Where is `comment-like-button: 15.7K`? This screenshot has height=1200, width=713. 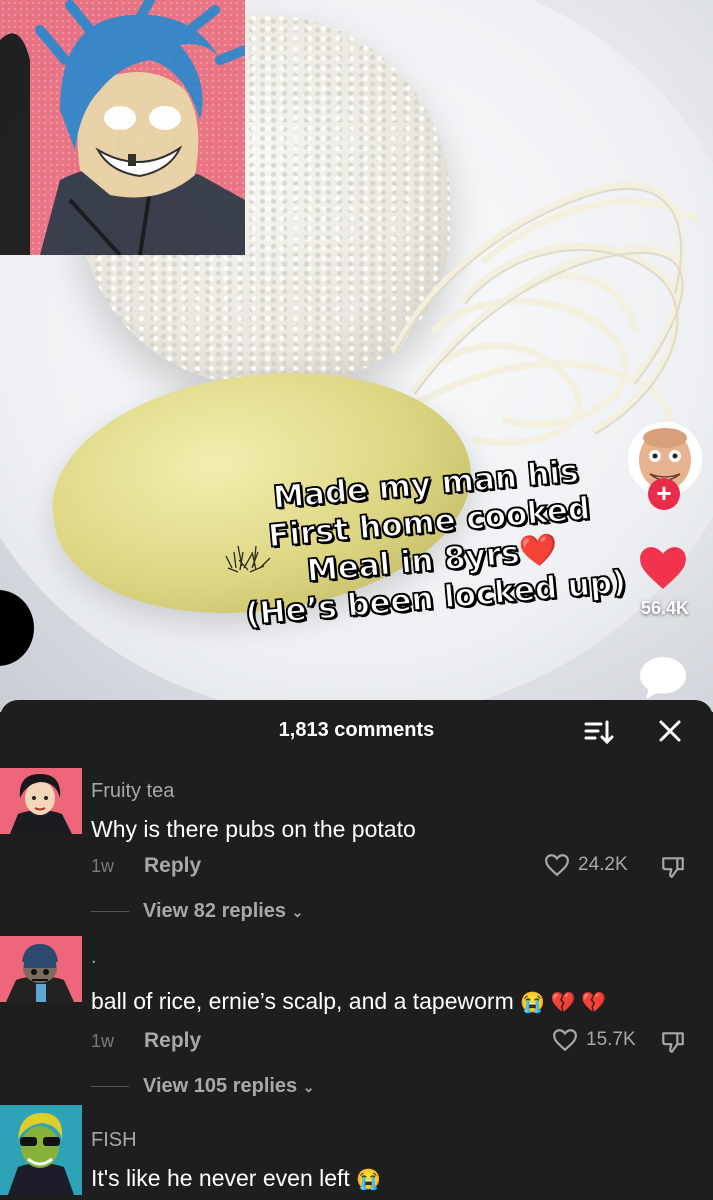
comment-like-button: 15.7K is located at coordinates (594, 1040).